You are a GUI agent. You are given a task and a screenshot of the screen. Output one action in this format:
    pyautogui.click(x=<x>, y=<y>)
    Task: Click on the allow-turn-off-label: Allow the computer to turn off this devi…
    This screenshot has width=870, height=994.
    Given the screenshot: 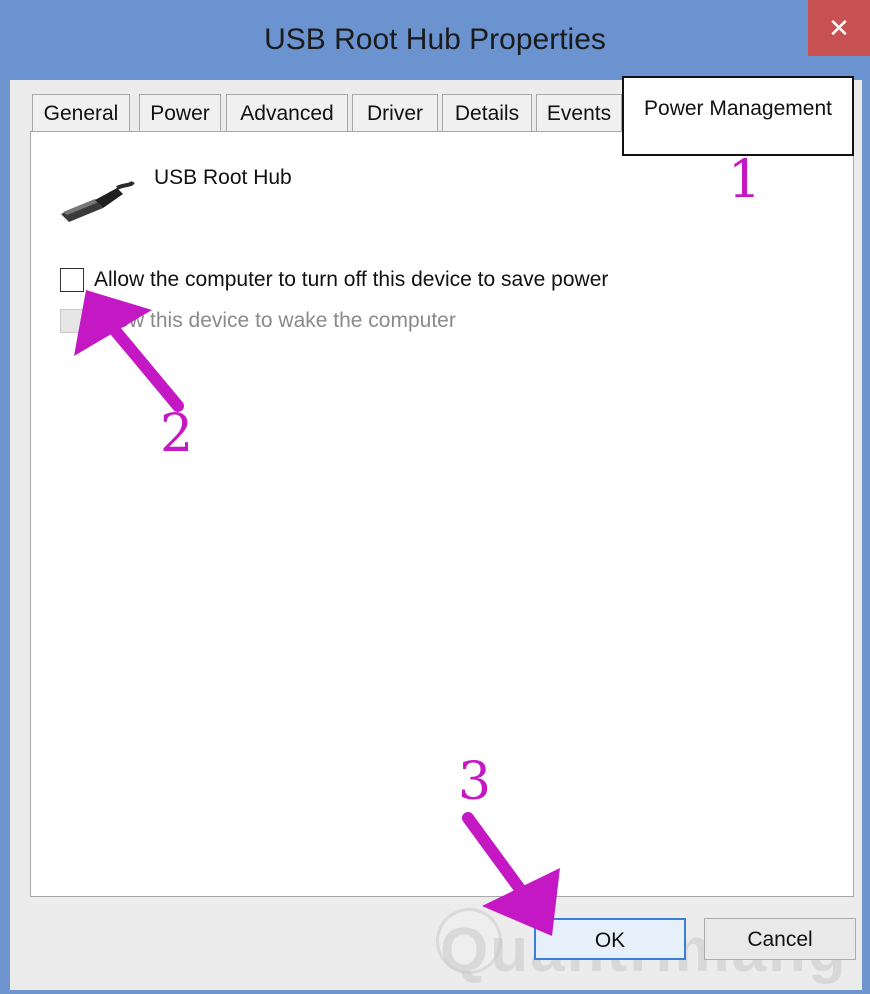 What is the action you would take?
    pyautogui.click(x=351, y=280)
    